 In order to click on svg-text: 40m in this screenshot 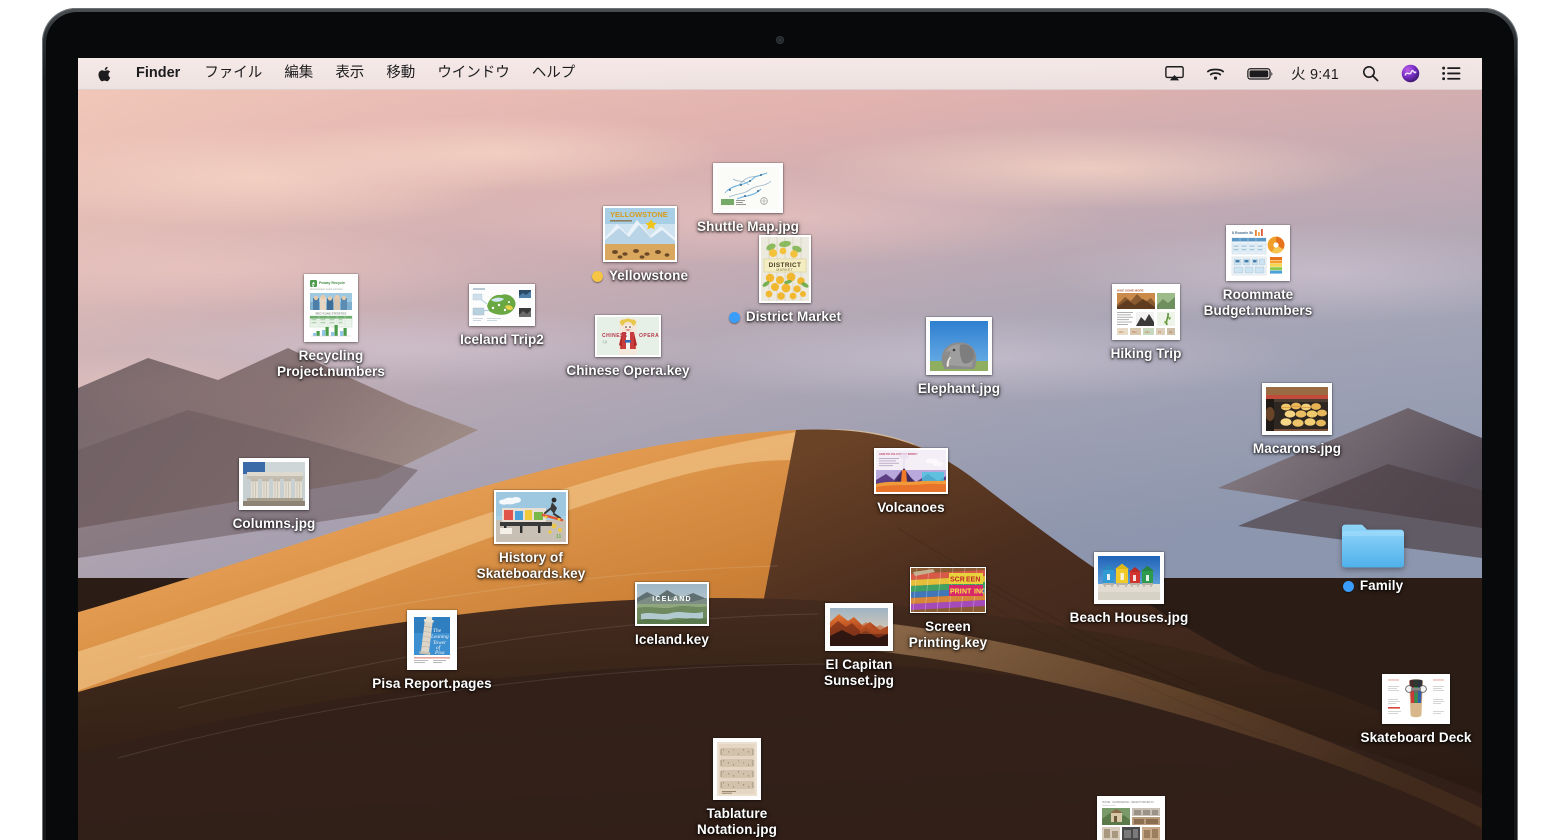, I will do `click(1147, 332)`.